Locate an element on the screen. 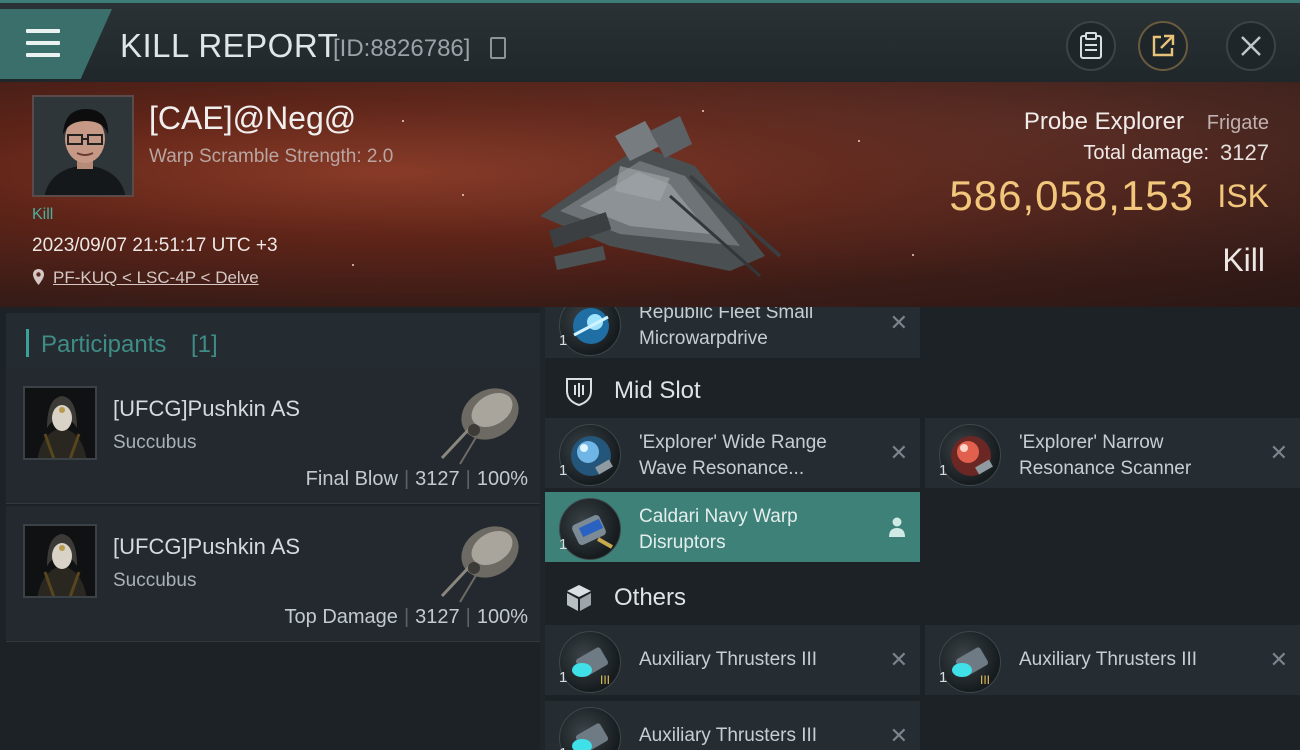 The image size is (1300, 750). victim-portrait is located at coordinates (83, 146).